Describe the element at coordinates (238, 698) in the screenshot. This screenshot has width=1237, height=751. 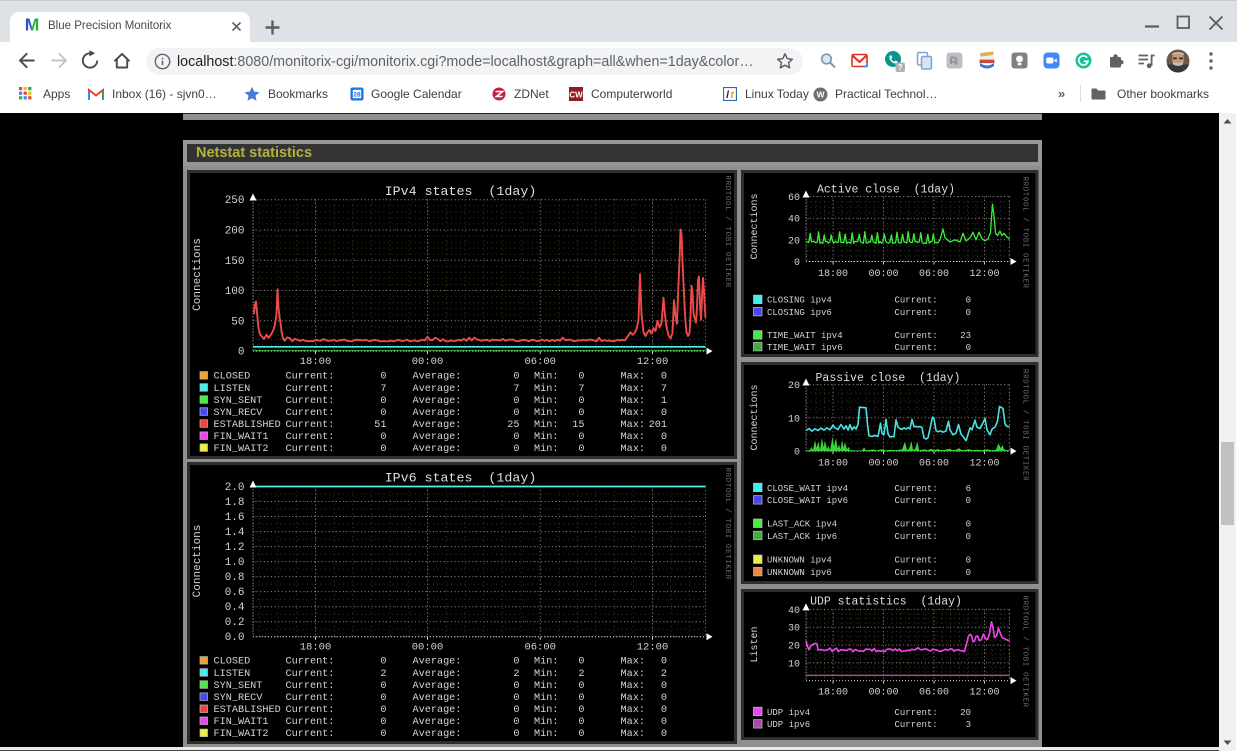
I see `svg-text: SYN_RECV` at that location.